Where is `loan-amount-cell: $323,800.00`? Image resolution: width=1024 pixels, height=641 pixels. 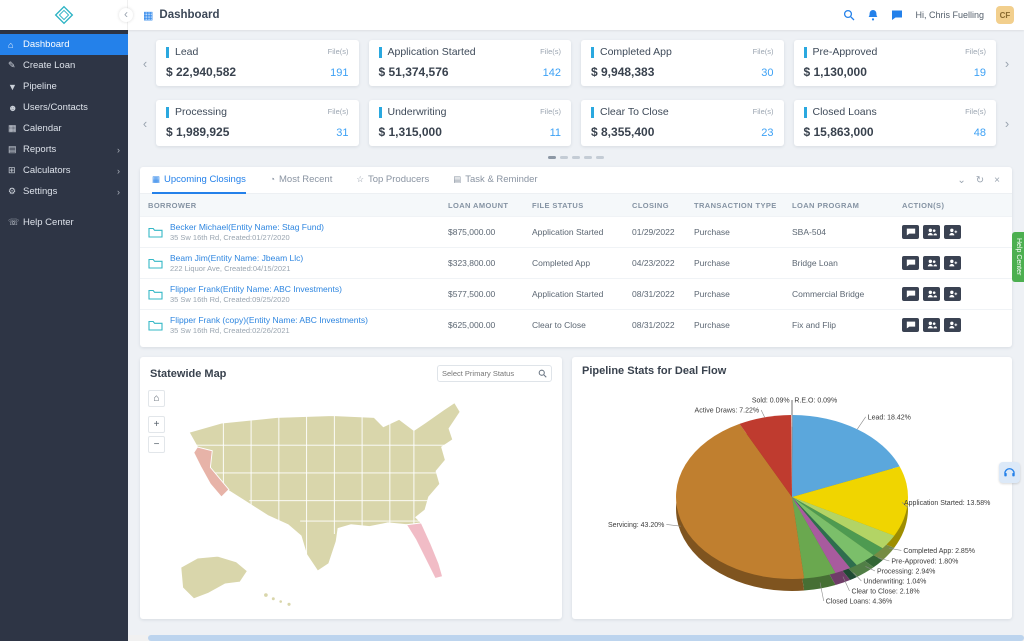
loan-amount-cell: $323,800.00 is located at coordinates (472, 263).